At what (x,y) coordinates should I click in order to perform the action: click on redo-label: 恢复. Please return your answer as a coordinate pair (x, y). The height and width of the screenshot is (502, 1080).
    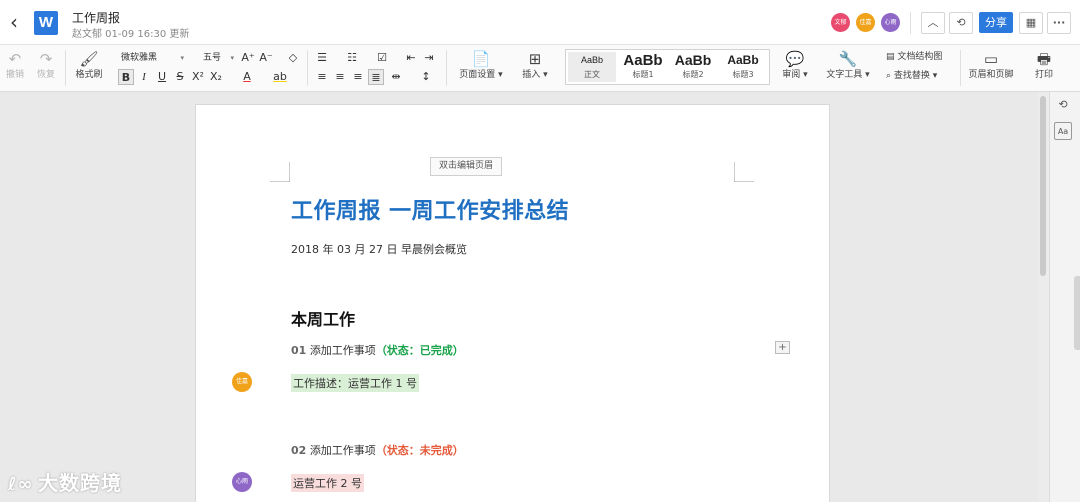
    Looking at the image, I should click on (45, 75).